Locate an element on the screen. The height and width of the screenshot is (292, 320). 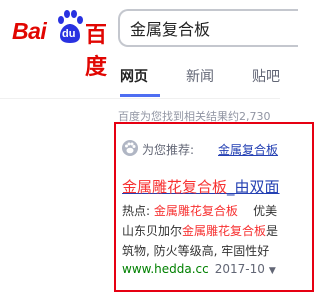
chevron-down-icon: ▼ is located at coordinates (272, 271).